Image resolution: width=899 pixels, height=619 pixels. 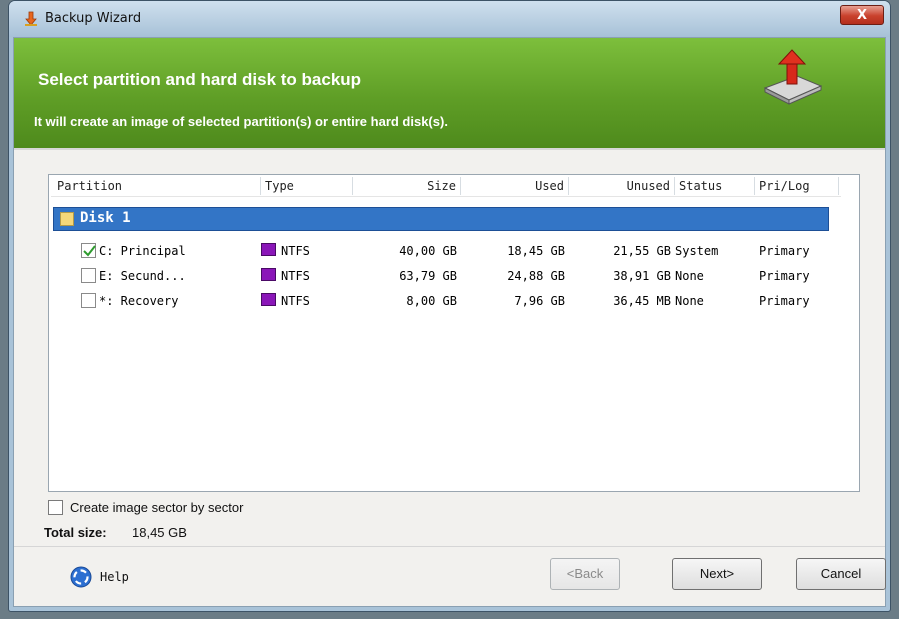 I want to click on partition-used: 18,45 GB, so click(x=536, y=251).